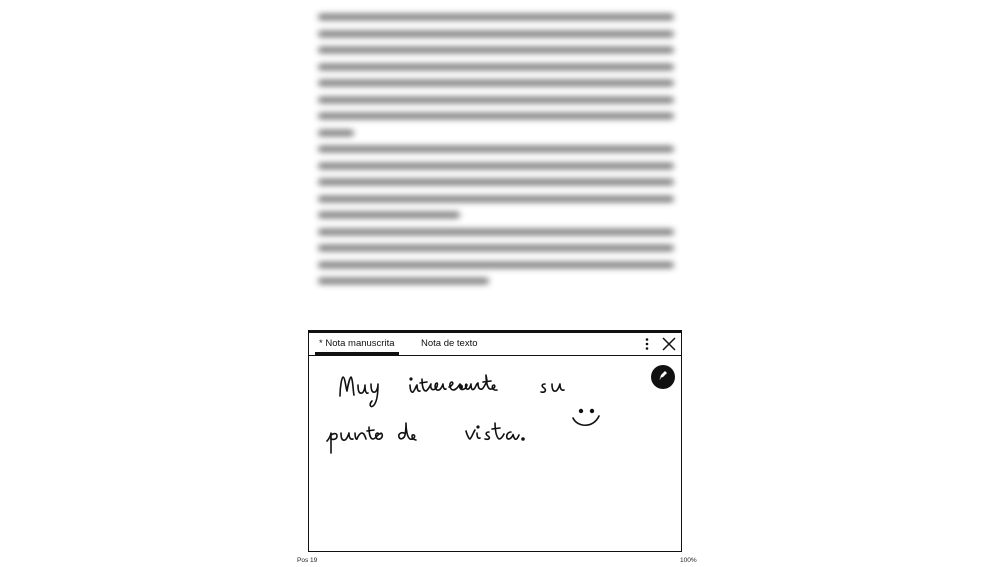  Describe the element at coordinates (669, 344) in the screenshot. I see `close-icon` at that location.